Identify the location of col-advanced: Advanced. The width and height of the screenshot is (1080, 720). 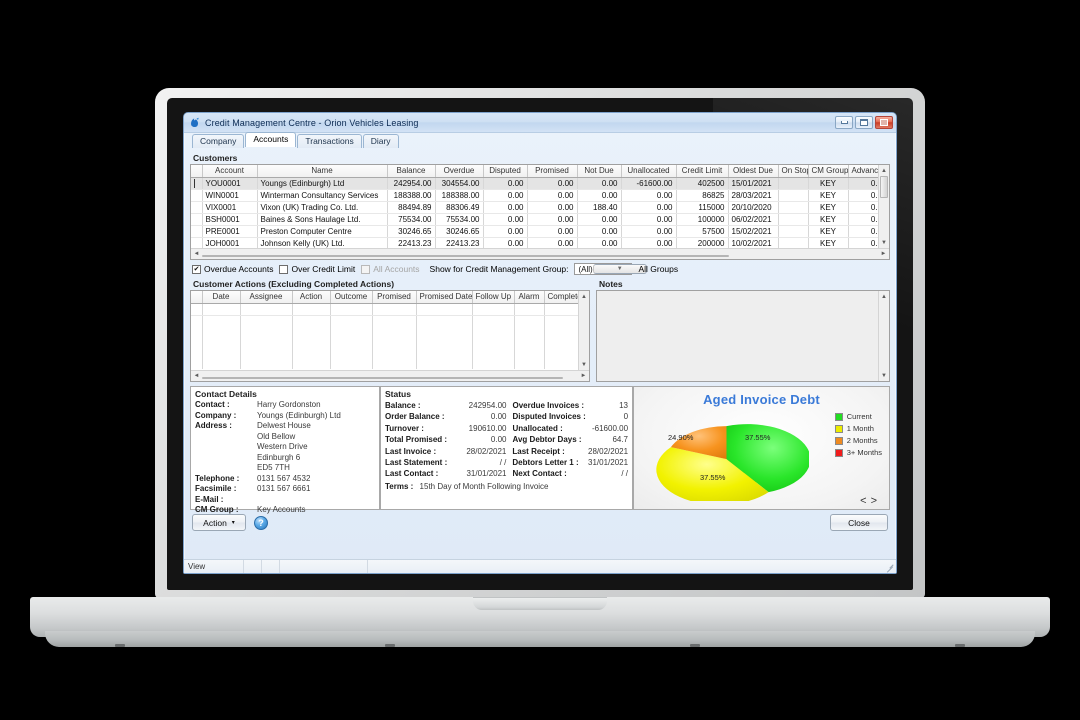
(863, 171).